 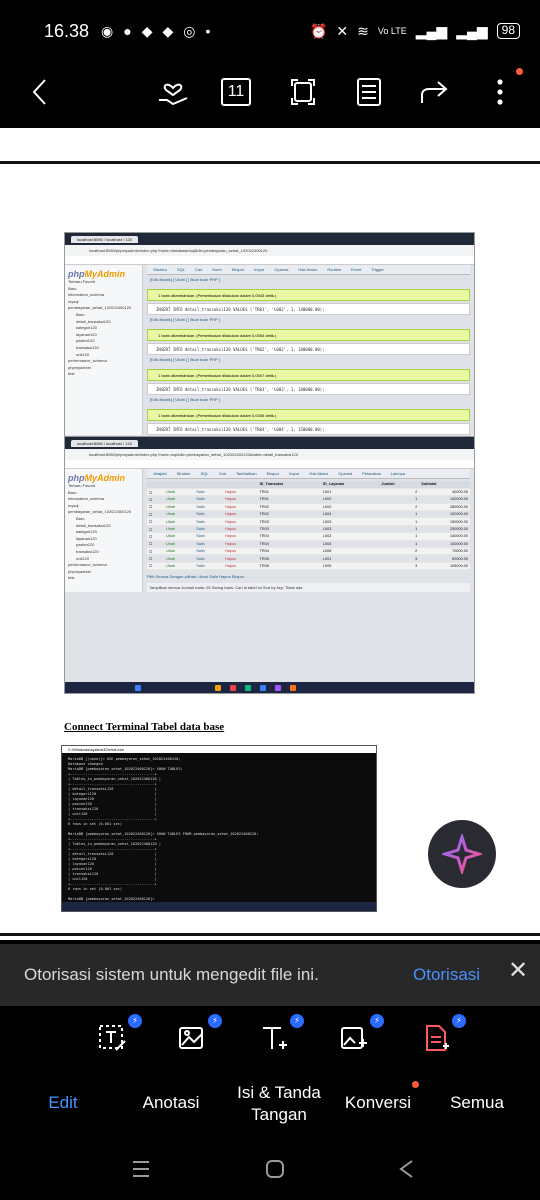 I want to click on table-row: ☐ Ubah Salin Hapus TR04 L004 1 100000.00, so click(x=308, y=544).